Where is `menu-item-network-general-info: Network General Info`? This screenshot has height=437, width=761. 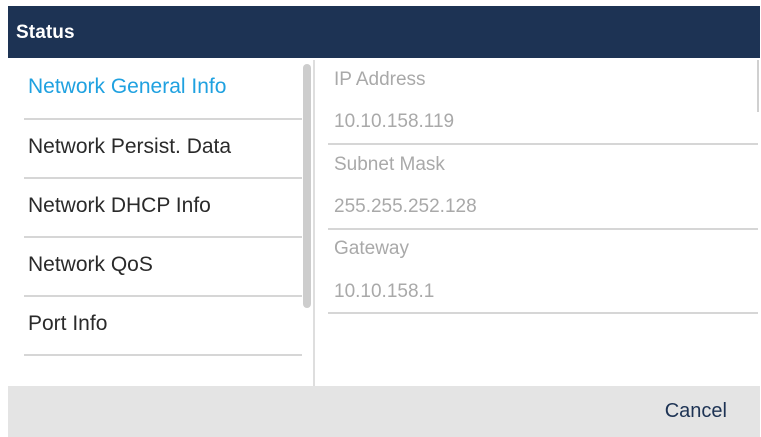
menu-item-network-general-info: Network General Info is located at coordinates (158, 87).